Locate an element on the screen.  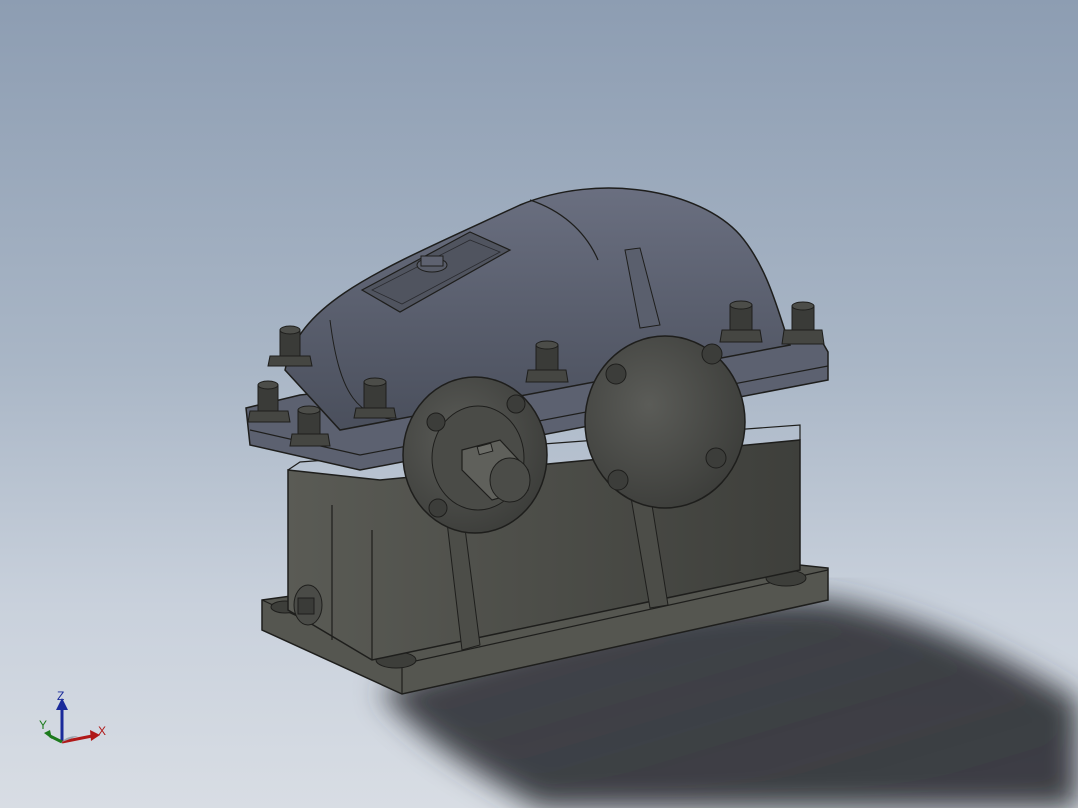
y-axis-arrow is located at coordinates (56, 739).